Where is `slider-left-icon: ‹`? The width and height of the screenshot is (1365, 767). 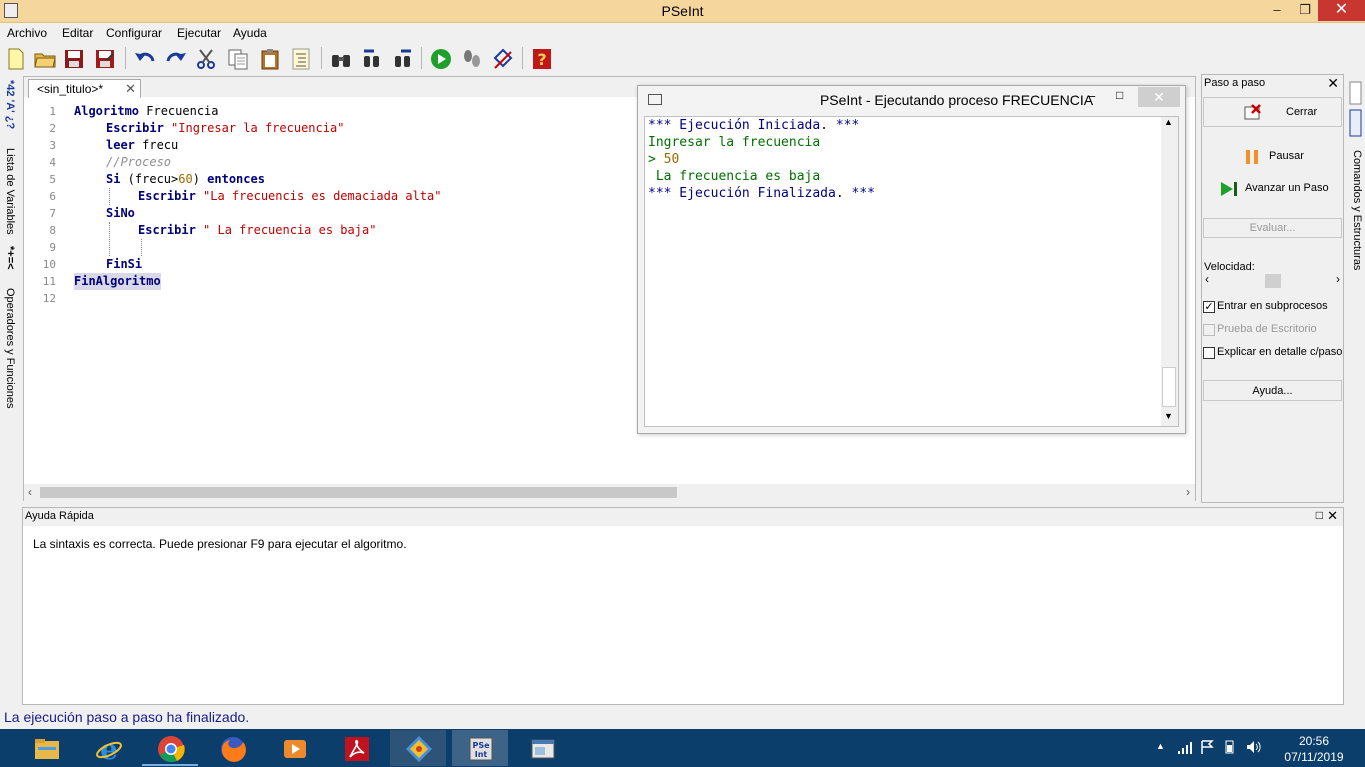
slider-left-icon: ‹ is located at coordinates (1207, 279).